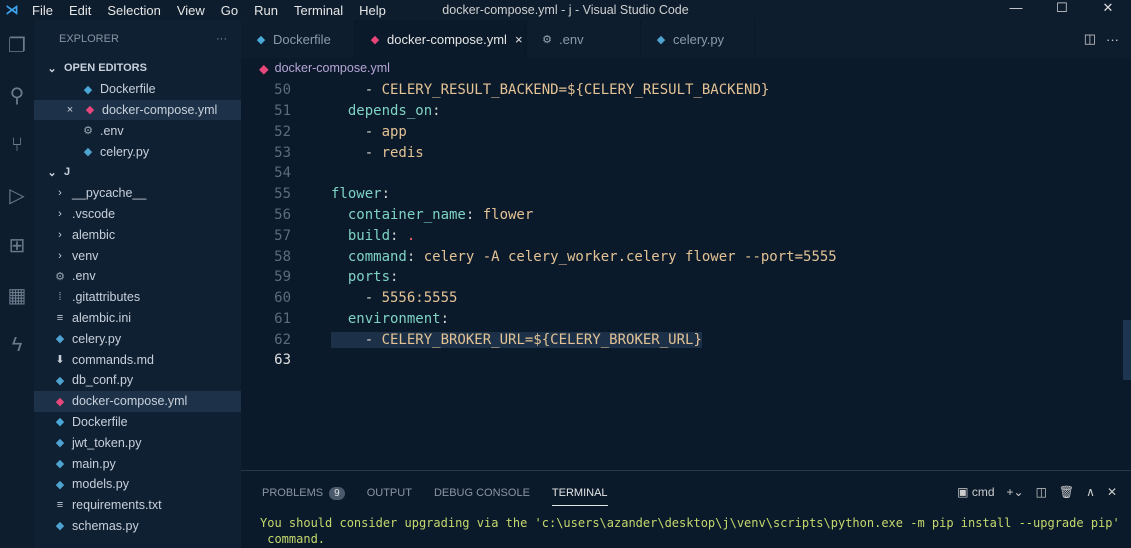  I want to click on file-item: ⁞ .gitattributes, so click(137, 297).